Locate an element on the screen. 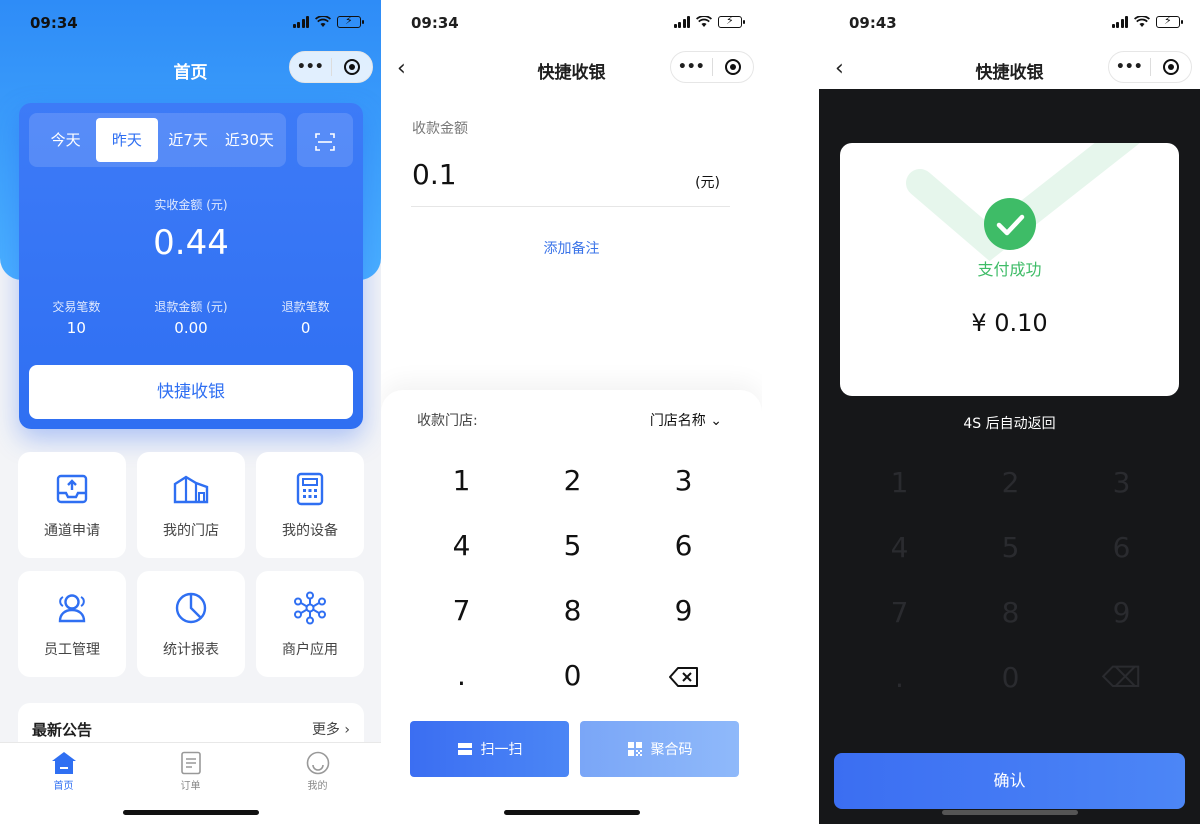 This screenshot has height=840, width=1200. status-time: 09:34 is located at coordinates (435, 23).